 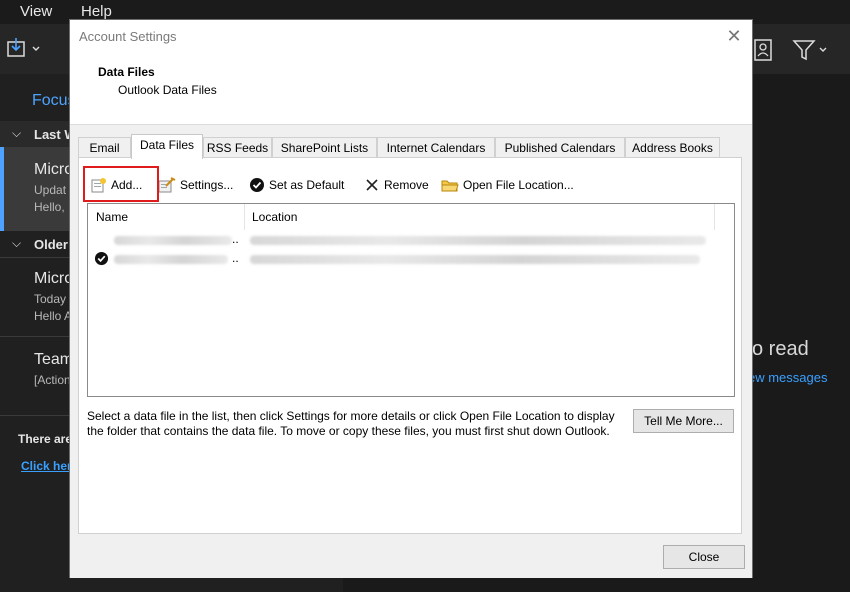 I want to click on set-as-default-label: Set as Default, so click(x=307, y=185).